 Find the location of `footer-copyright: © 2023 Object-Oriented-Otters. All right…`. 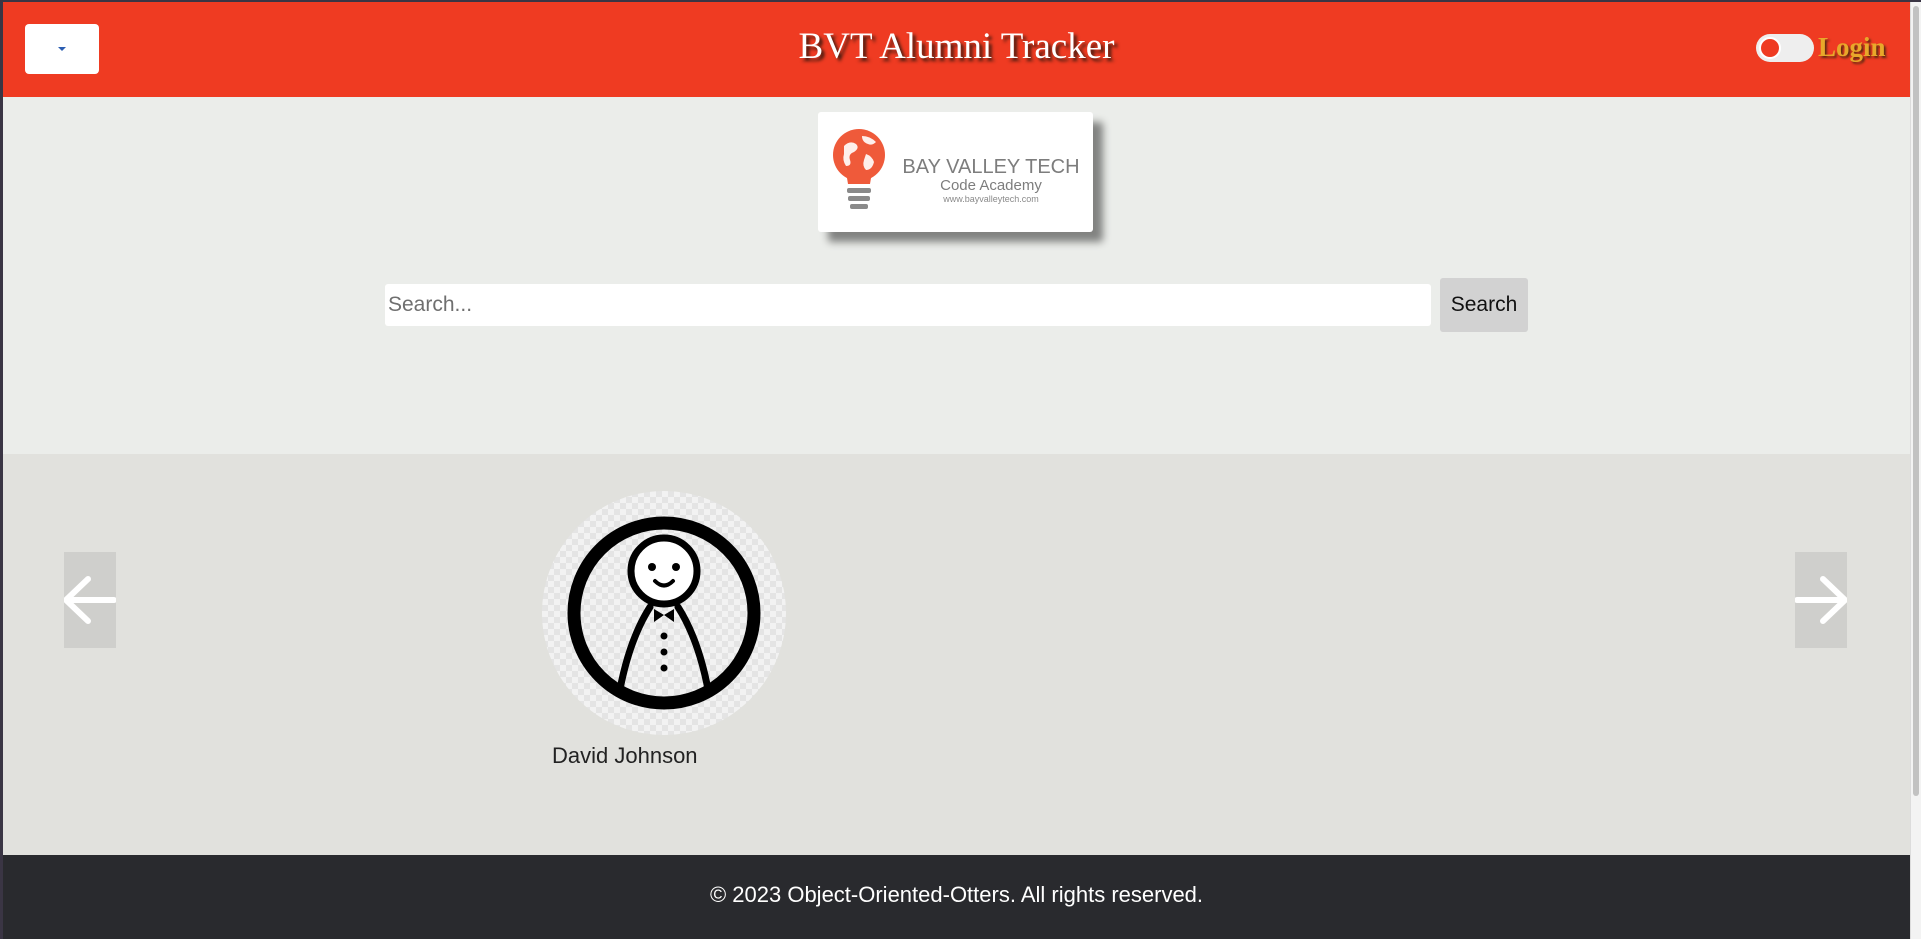

footer-copyright: © 2023 Object-Oriented-Otters. All right… is located at coordinates (956, 894).